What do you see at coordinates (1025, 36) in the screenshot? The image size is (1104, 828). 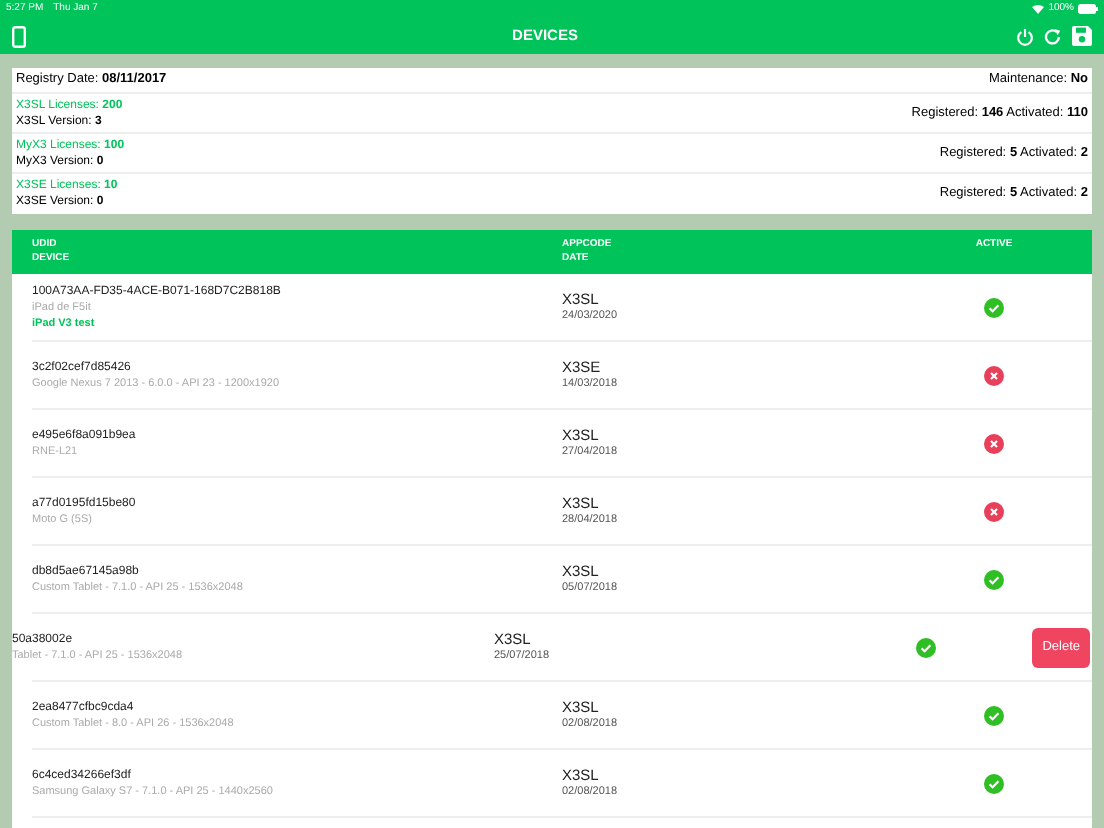 I see `power-icon` at bounding box center [1025, 36].